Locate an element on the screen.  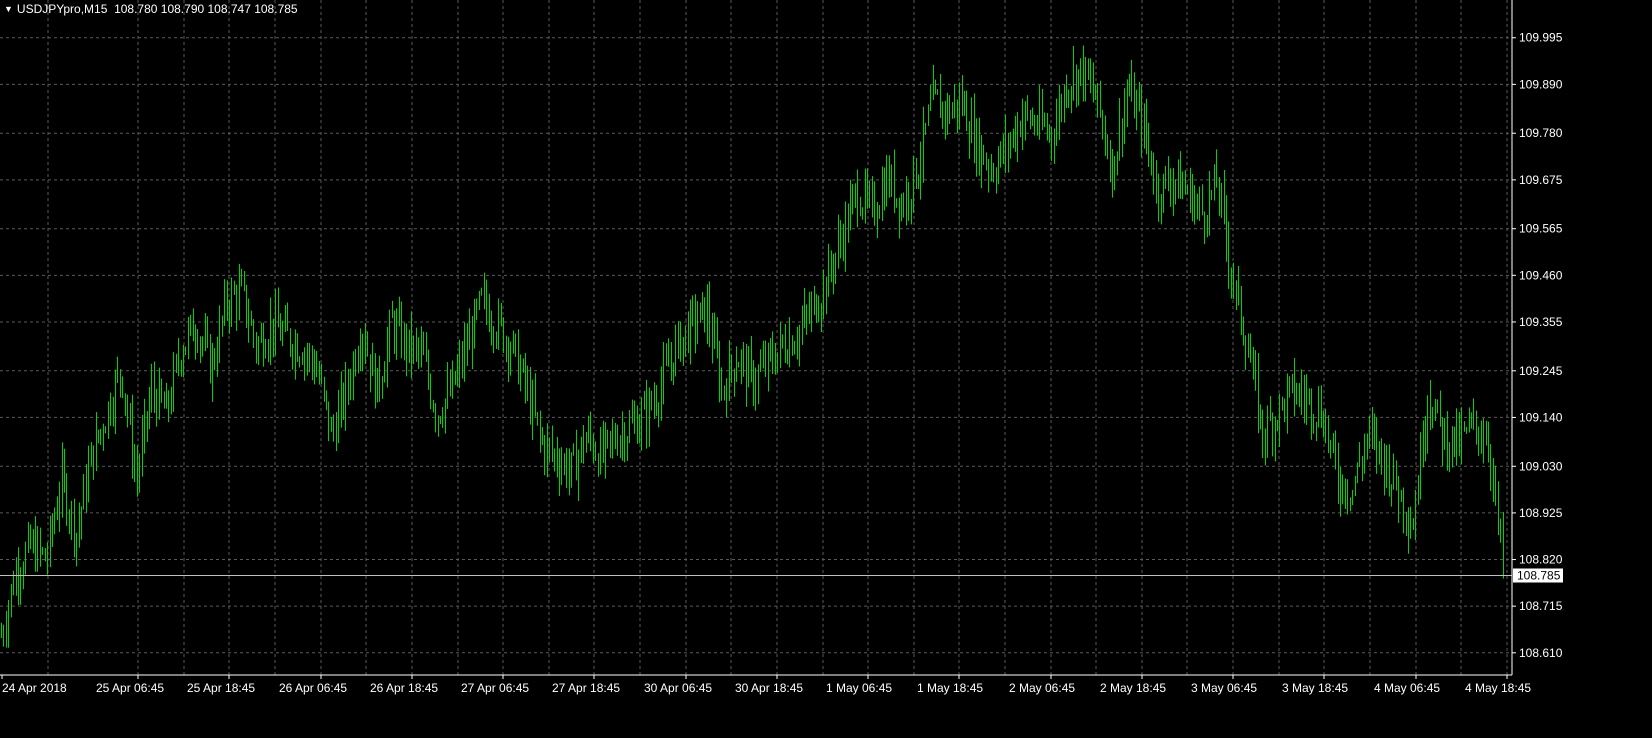
y-tick-label: 109.030 is located at coordinates (1541, 466).